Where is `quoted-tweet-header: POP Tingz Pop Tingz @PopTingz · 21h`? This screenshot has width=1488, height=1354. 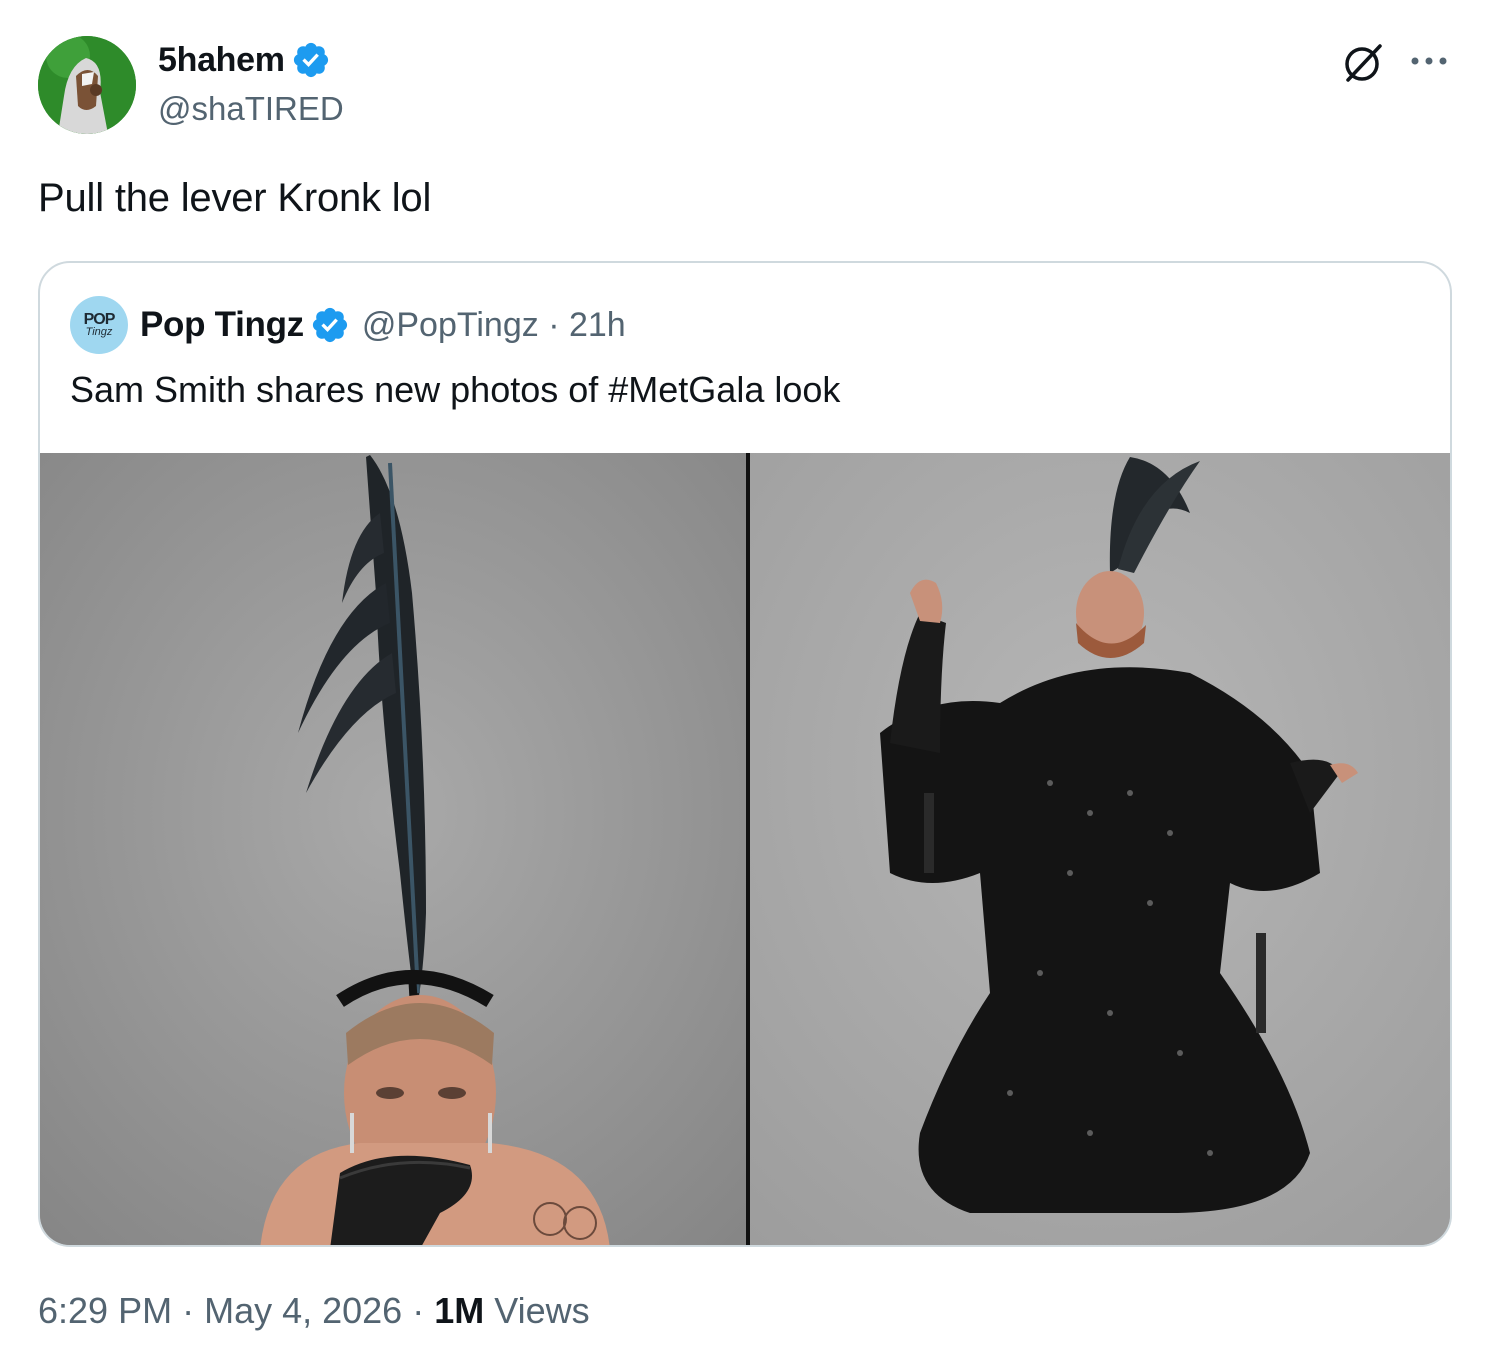 quoted-tweet-header: POP Tingz Pop Tingz @PopTingz · 21h is located at coordinates (348, 325).